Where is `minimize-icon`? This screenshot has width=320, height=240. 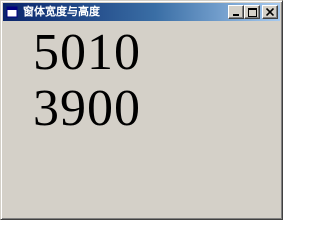
minimize-icon is located at coordinates (236, 15).